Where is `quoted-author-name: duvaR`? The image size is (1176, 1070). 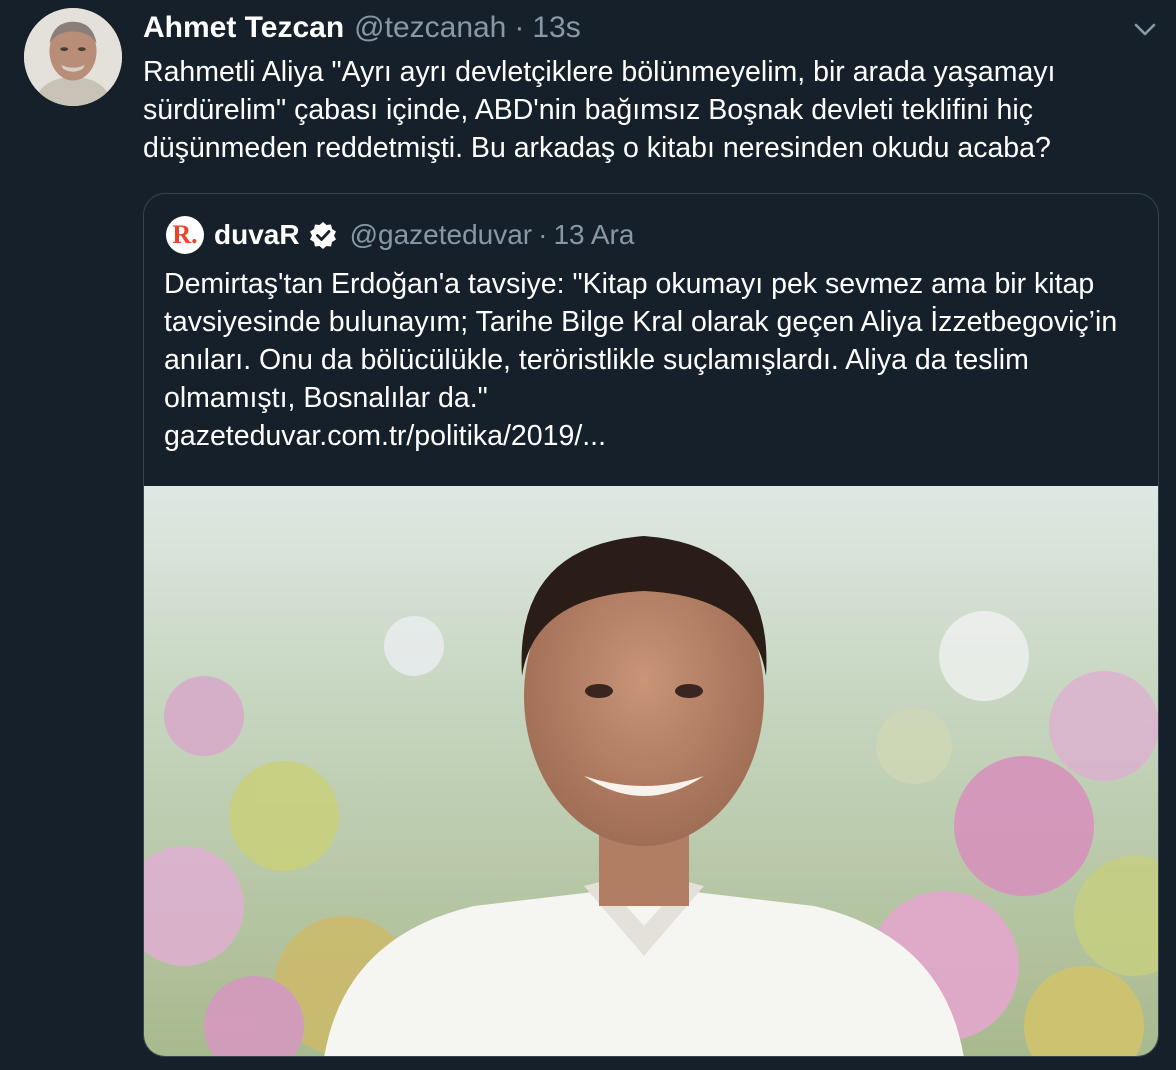 quoted-author-name: duvaR is located at coordinates (257, 235).